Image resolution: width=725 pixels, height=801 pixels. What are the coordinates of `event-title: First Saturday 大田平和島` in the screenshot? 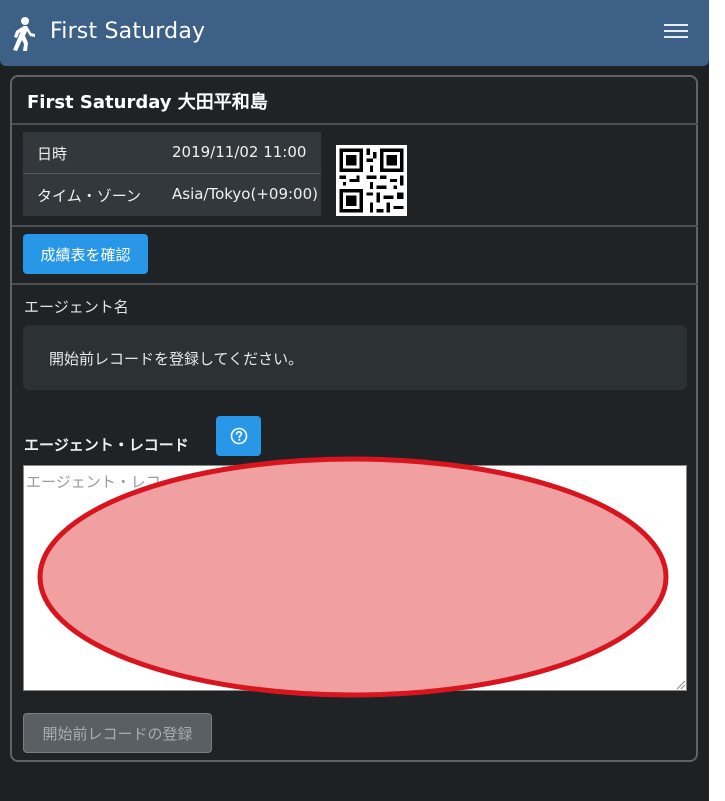 It's located at (147, 102).